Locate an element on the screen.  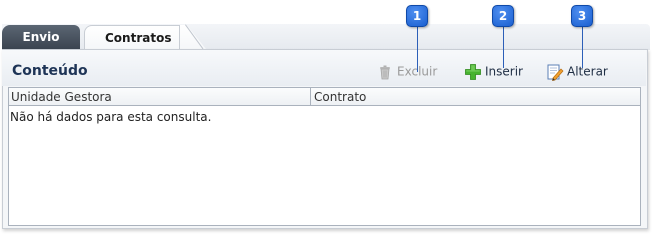
excluir-button: Excluir is located at coordinates (406, 71).